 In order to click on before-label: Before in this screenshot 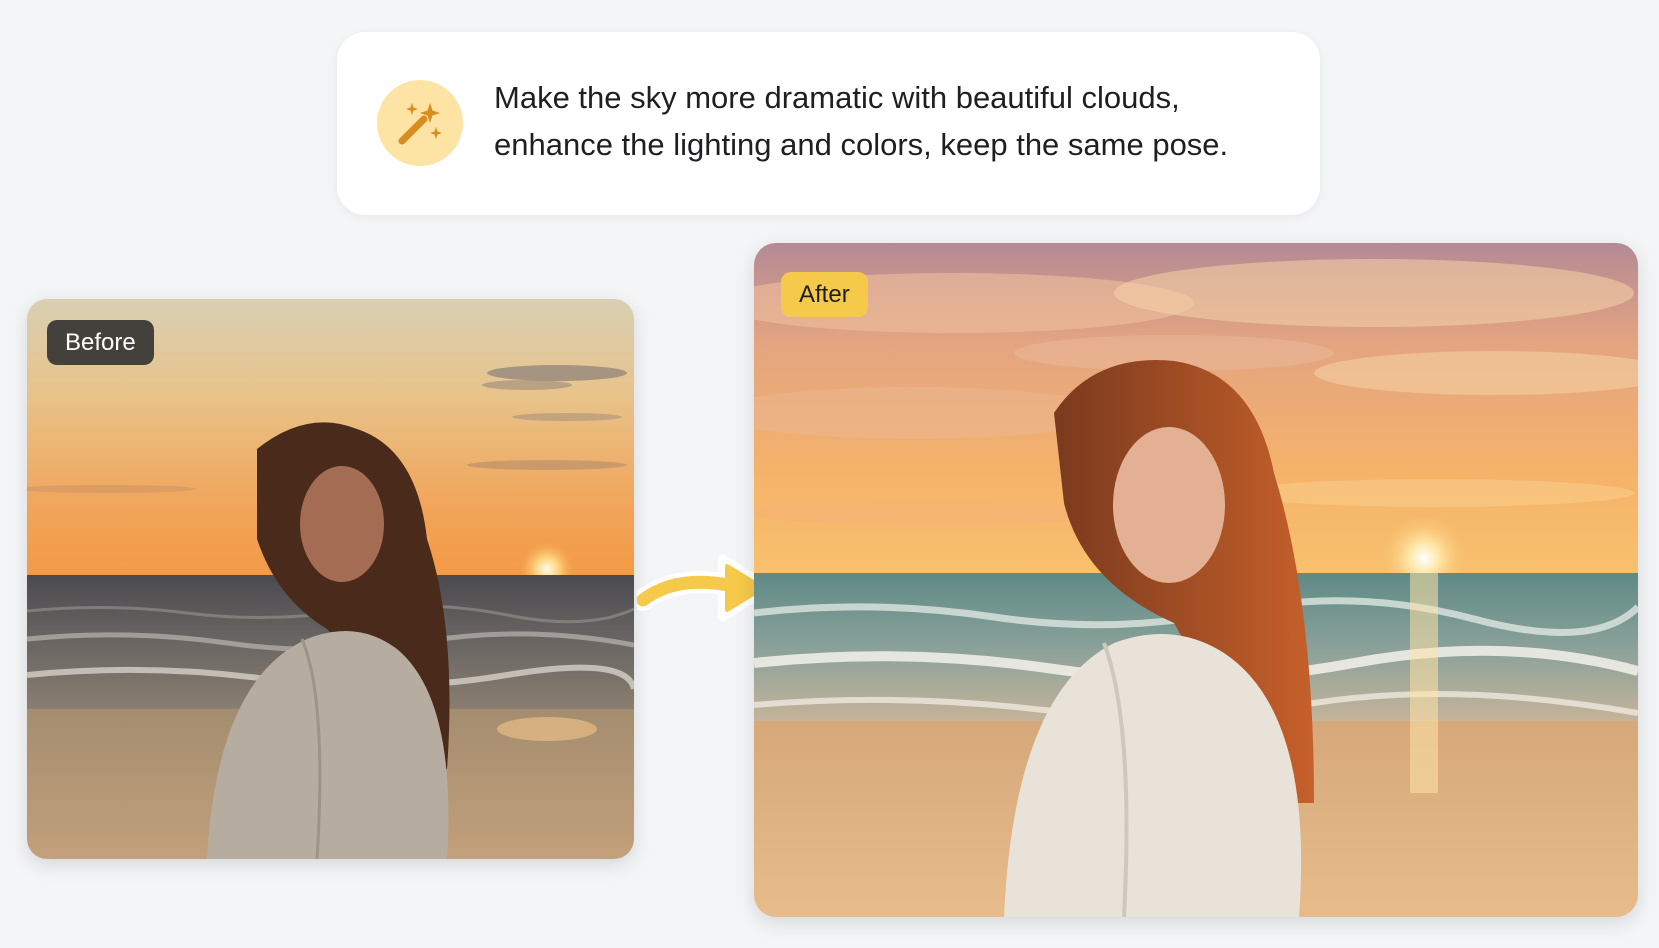, I will do `click(100, 342)`.